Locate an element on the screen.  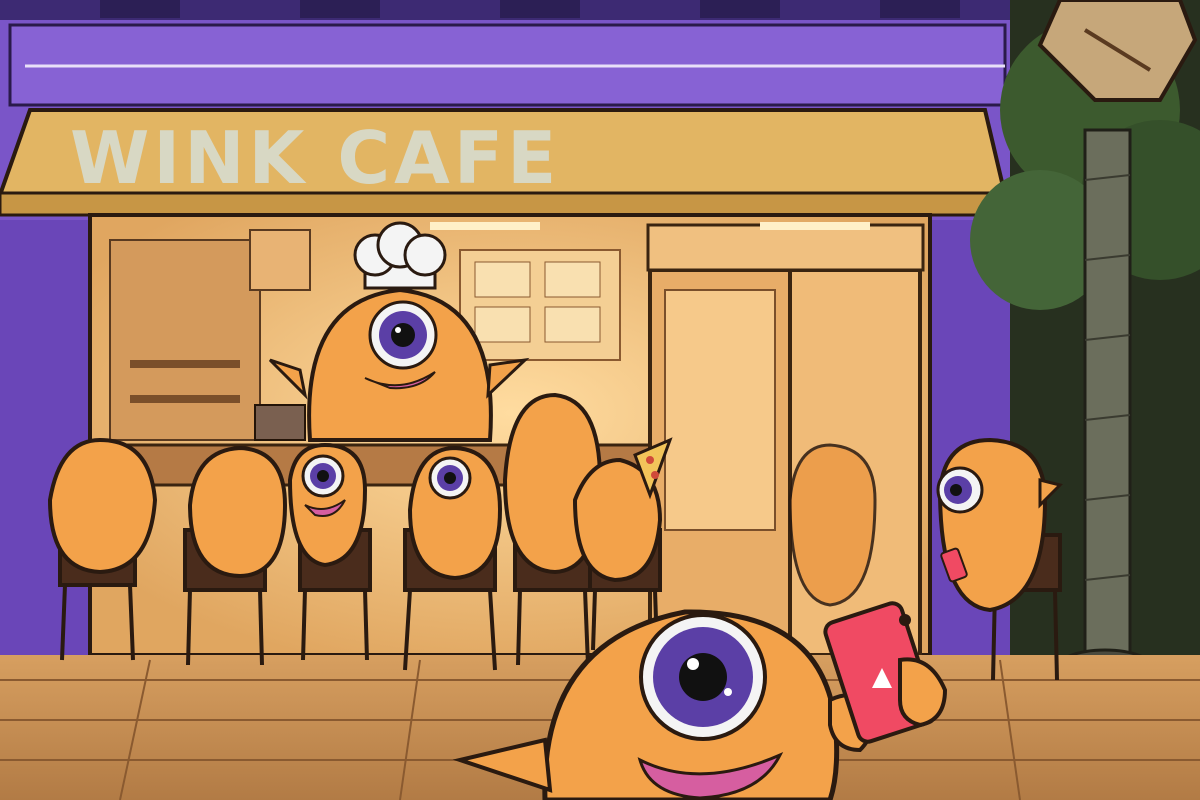
cafe-awning: WINK CAFE is located at coordinates (504, 162).